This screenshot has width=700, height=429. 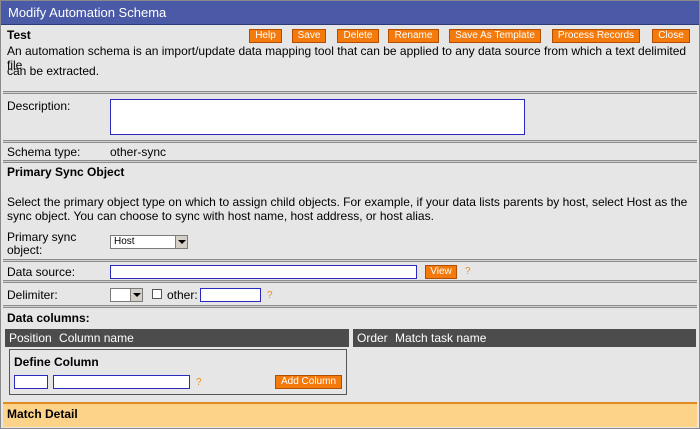 What do you see at coordinates (42, 237) in the screenshot?
I see `primary-sync-label-line1: Primary sync` at bounding box center [42, 237].